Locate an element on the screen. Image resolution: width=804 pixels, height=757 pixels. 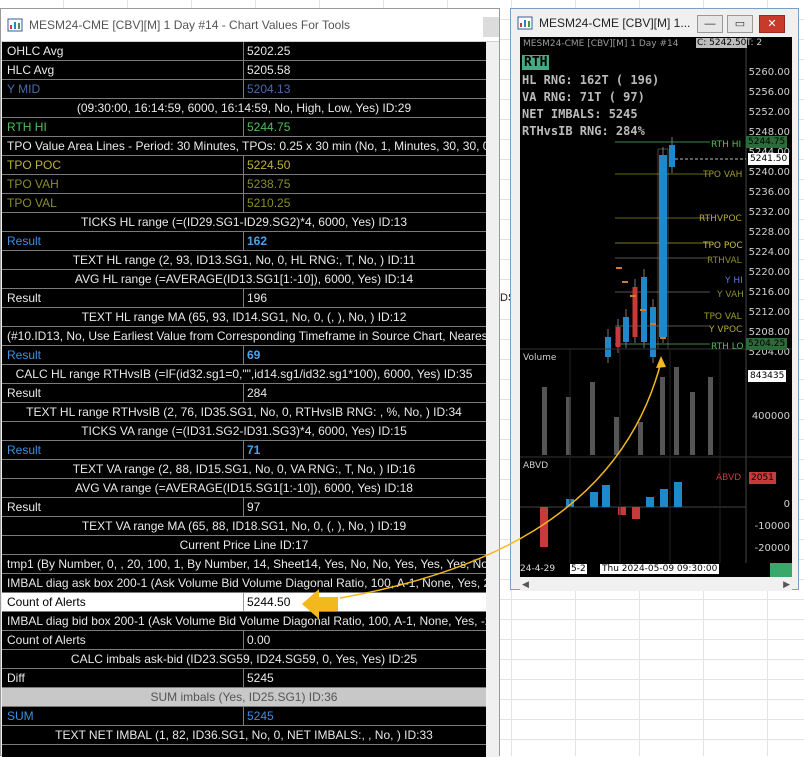
price-tick: 5240.00 is located at coordinates (769, 172).